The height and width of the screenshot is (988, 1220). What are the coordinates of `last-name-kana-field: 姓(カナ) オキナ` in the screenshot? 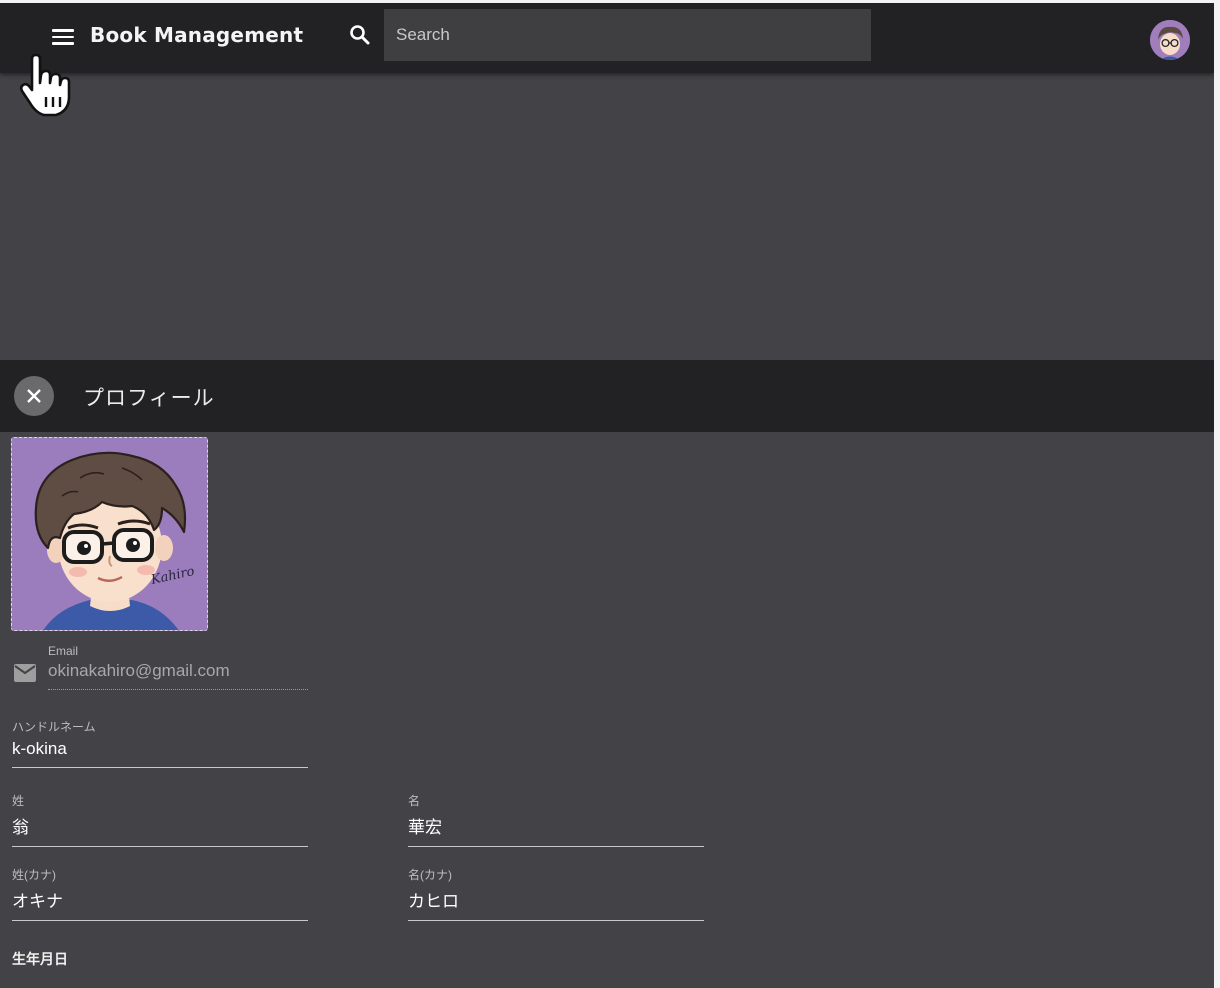 It's located at (160, 893).